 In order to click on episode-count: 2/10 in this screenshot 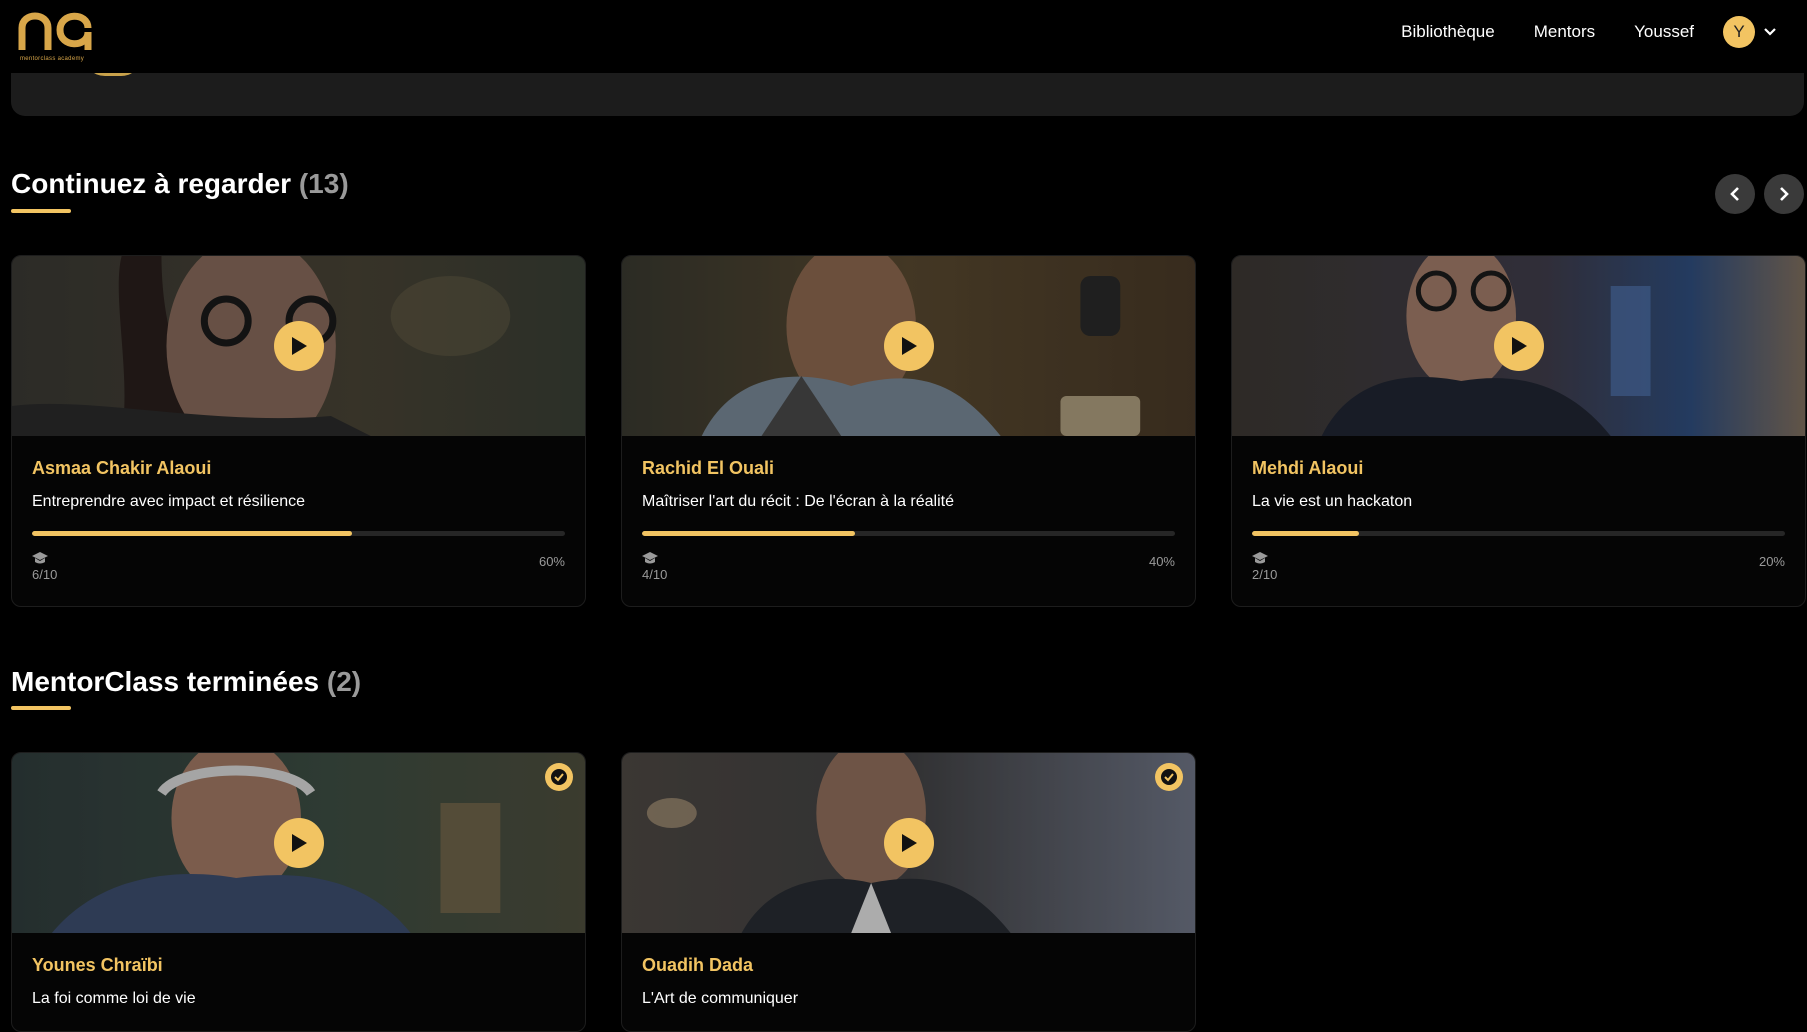, I will do `click(1265, 574)`.